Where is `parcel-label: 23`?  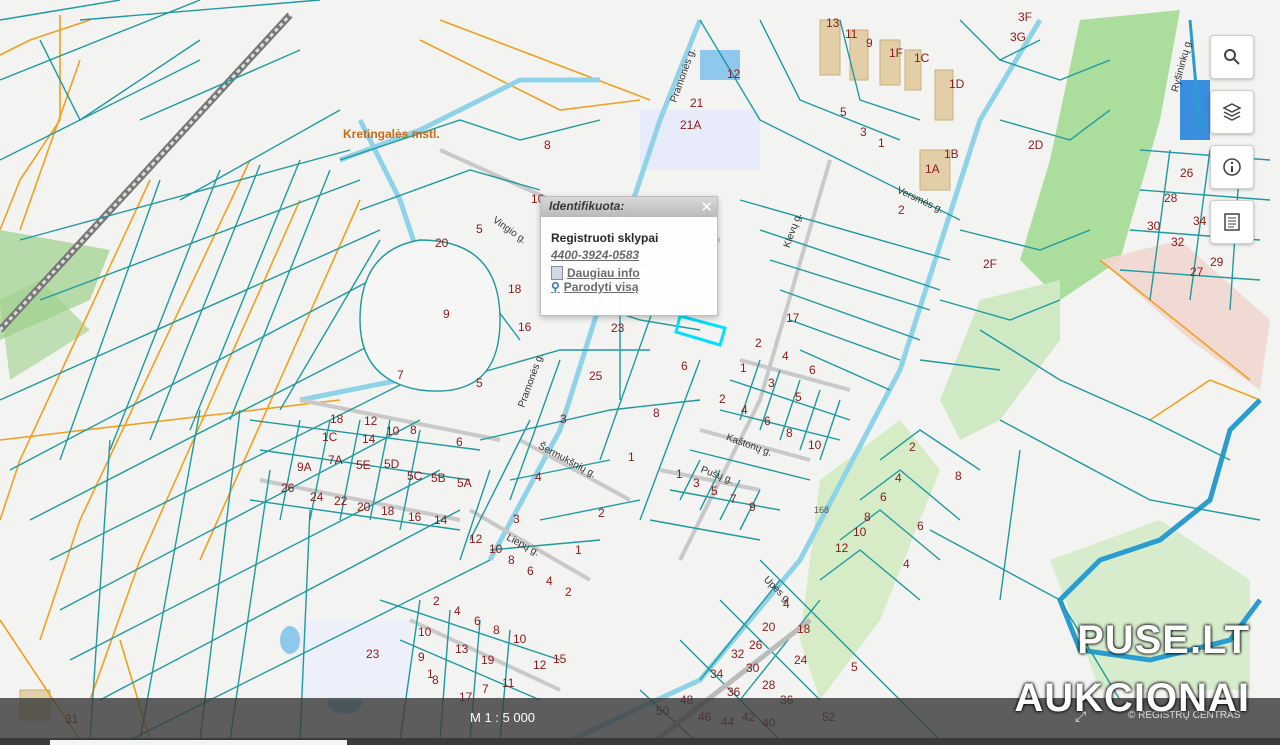 parcel-label: 23 is located at coordinates (618, 328).